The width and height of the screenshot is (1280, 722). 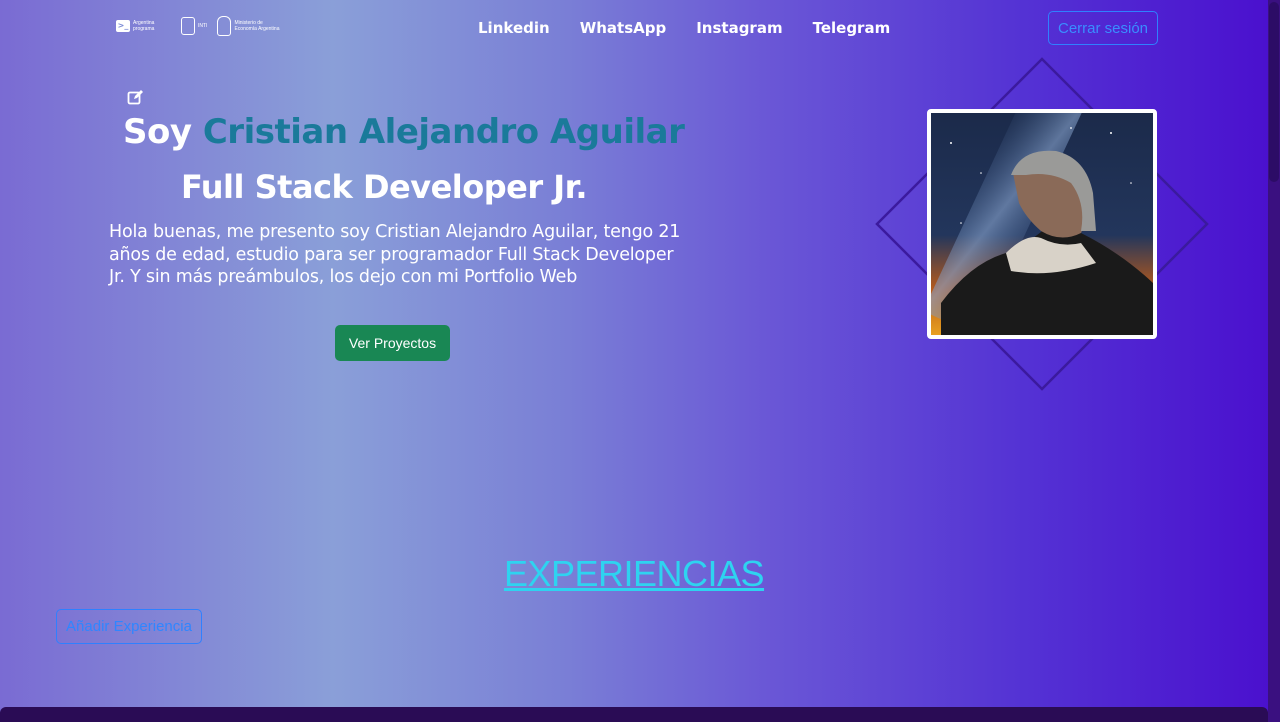 I want to click on profile-photo, so click(x=1042, y=224).